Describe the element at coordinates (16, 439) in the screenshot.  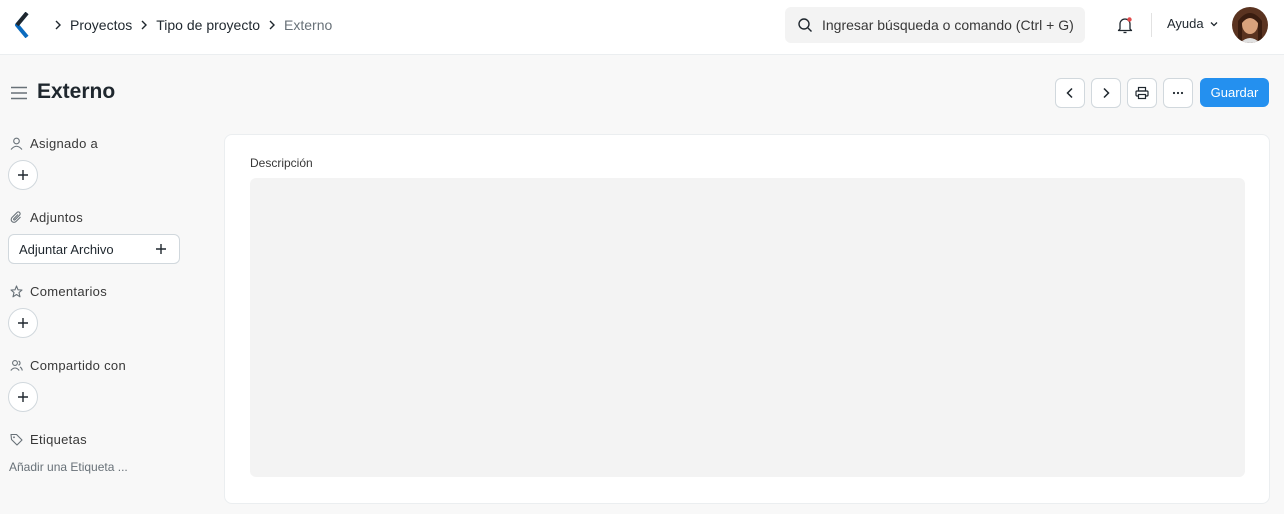
I see `tag-icon` at that location.